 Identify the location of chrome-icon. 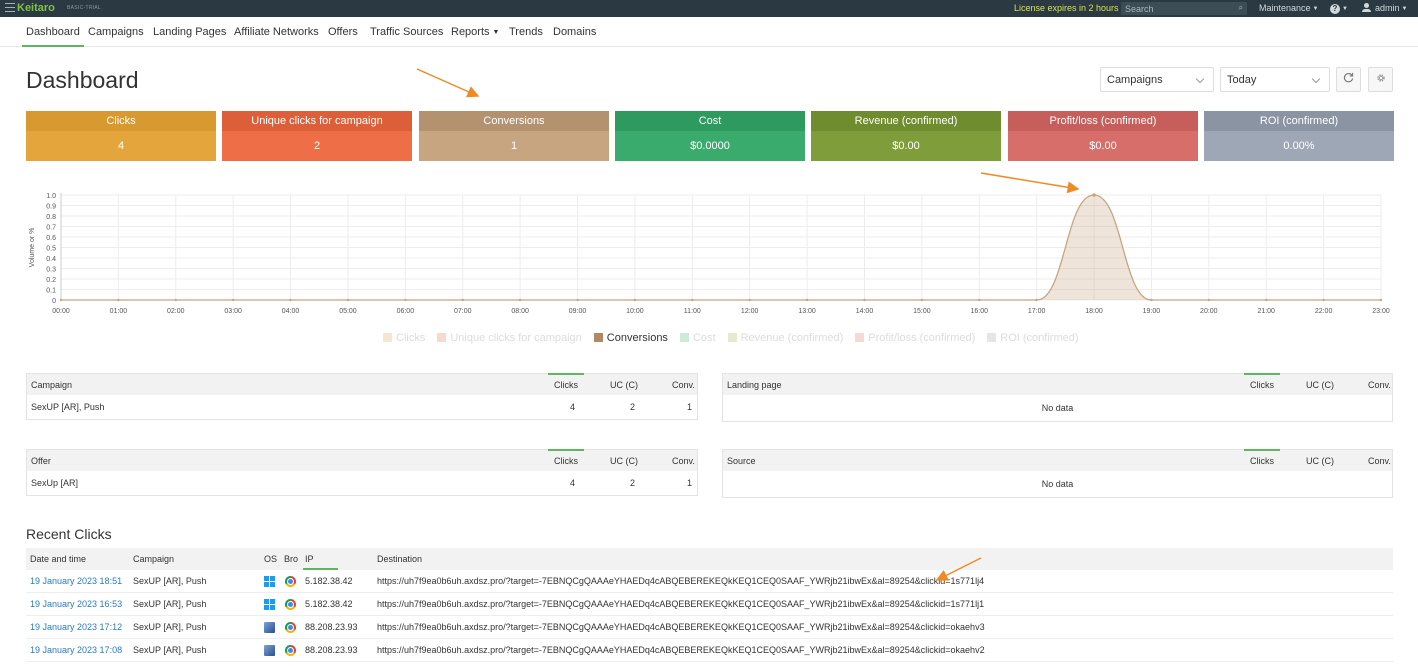
(290, 627).